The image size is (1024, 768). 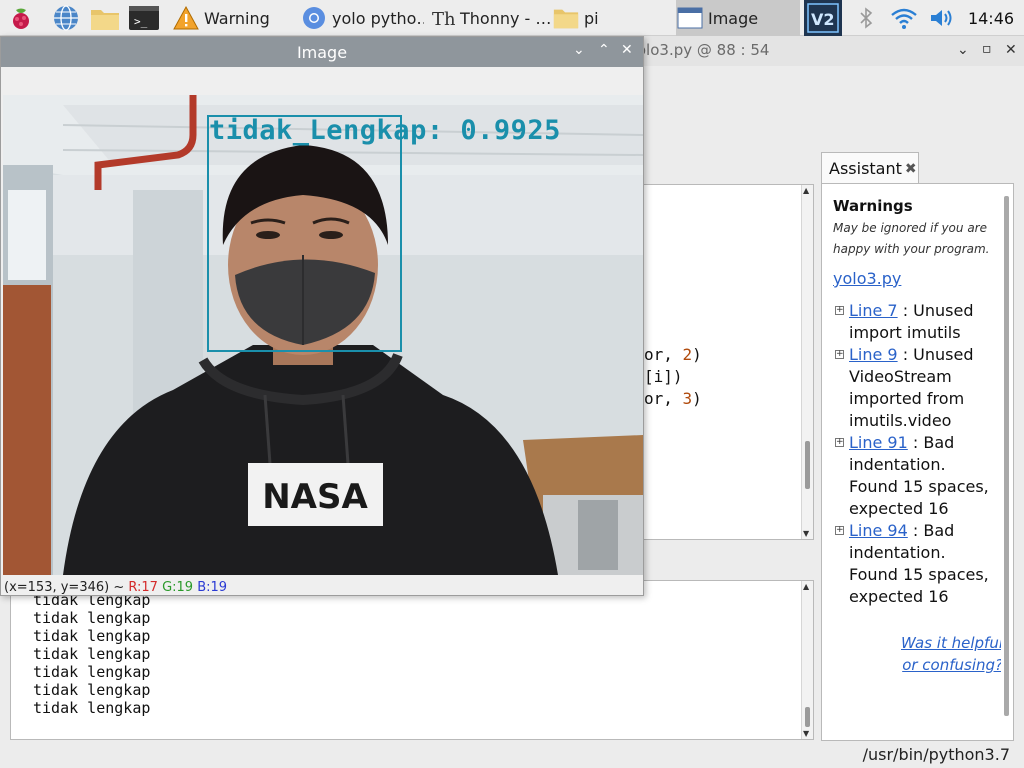 What do you see at coordinates (728, 362) in the screenshot?
I see `code-editor: or, 2) [i]) or, 3) ▲ ▼` at bounding box center [728, 362].